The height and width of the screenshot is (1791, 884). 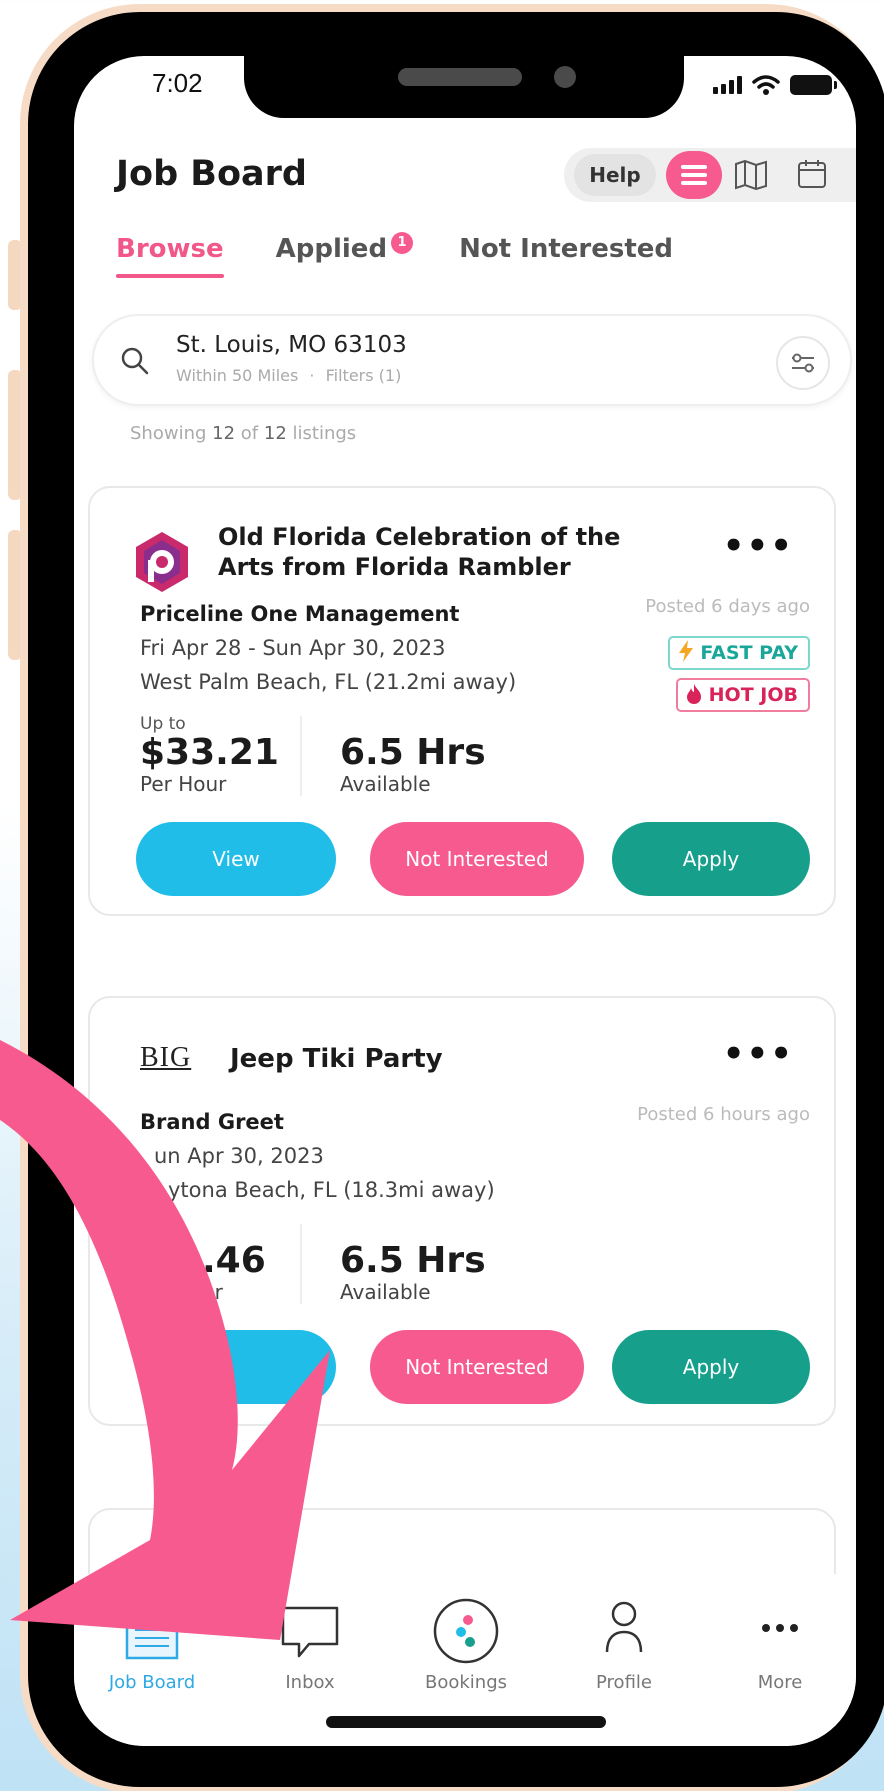 I want to click on search-details: Within 50 Miles · Filters (1), so click(x=288, y=375).